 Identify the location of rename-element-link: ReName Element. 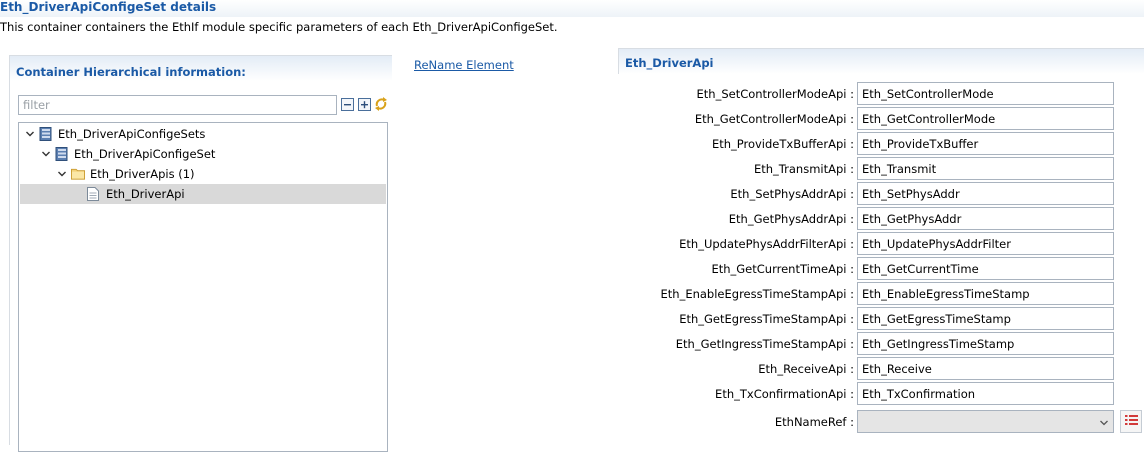
(464, 65).